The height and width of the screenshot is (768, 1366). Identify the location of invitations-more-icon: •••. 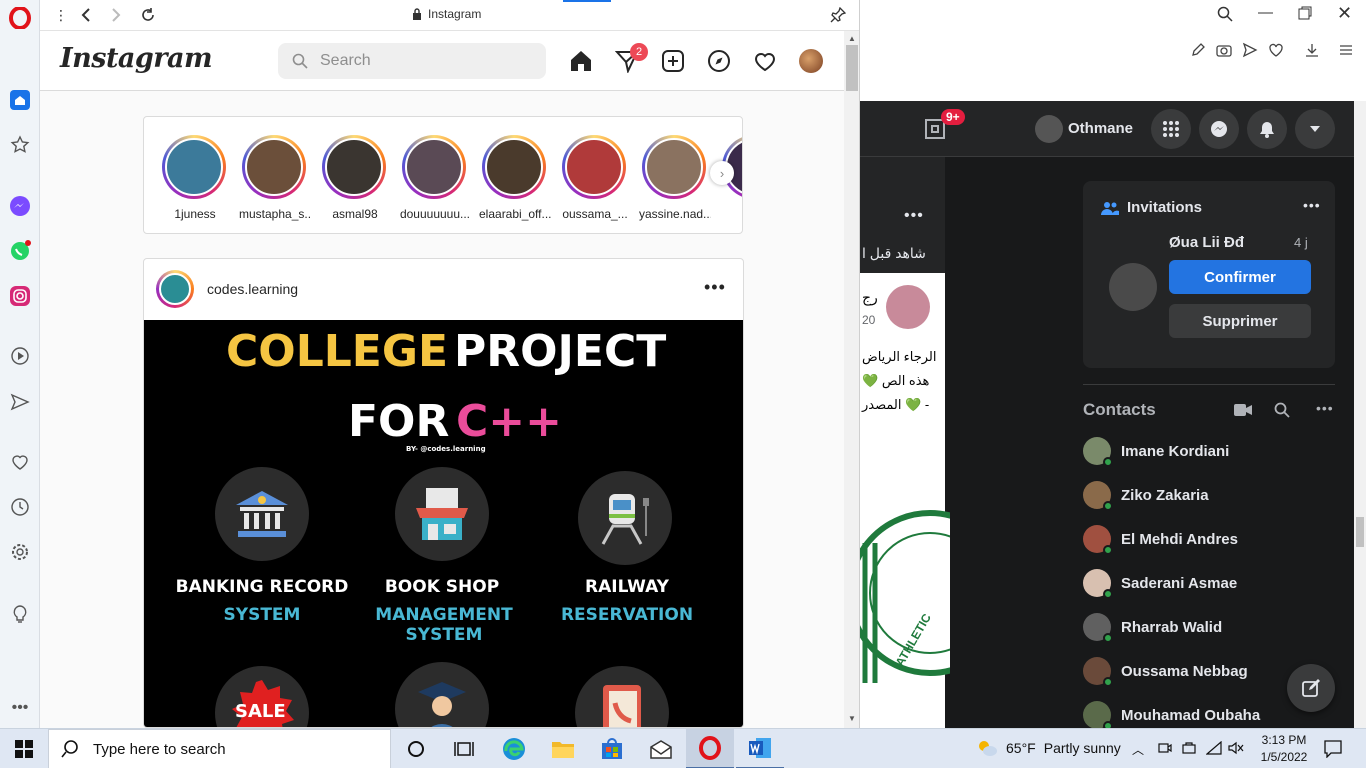
(1312, 205).